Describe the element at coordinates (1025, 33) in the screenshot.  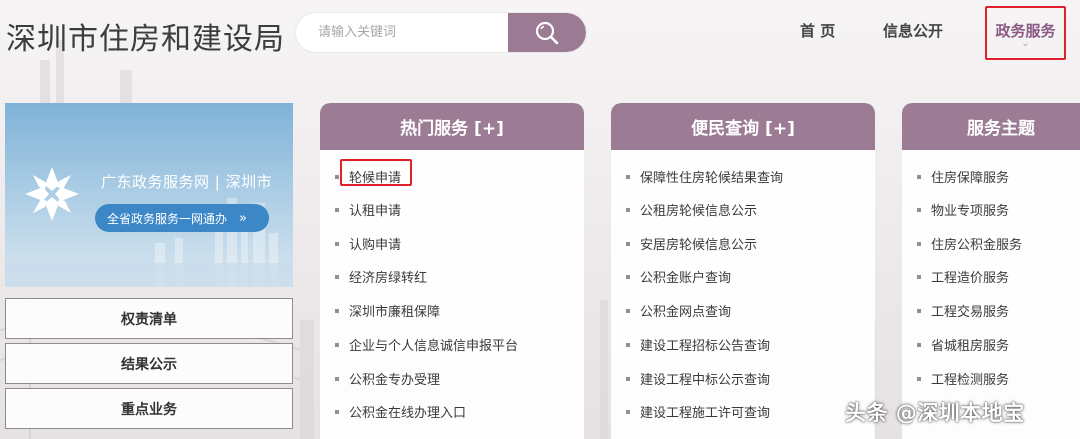
I see `nav-gov-services: 政务服务 ⌄` at that location.